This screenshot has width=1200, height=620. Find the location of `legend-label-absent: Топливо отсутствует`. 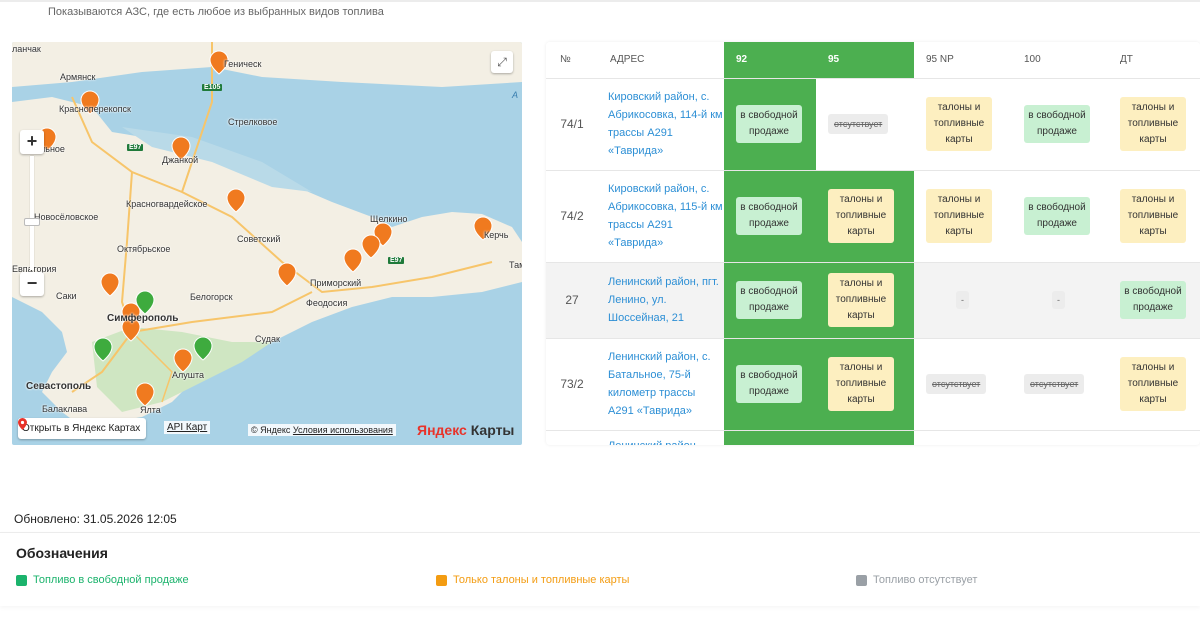

legend-label-absent: Топливо отсутствует is located at coordinates (925, 580).